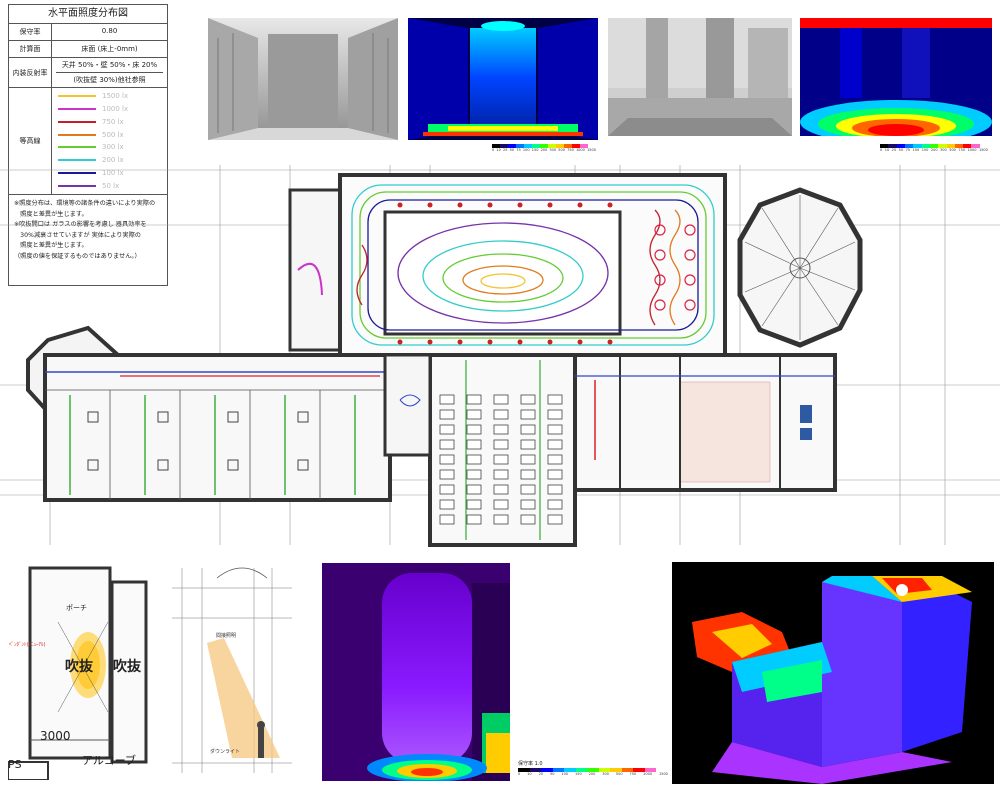 This screenshot has height=789, width=1000. What do you see at coordinates (55, 736) in the screenshot?
I see `dimension-label: 3000` at bounding box center [55, 736].